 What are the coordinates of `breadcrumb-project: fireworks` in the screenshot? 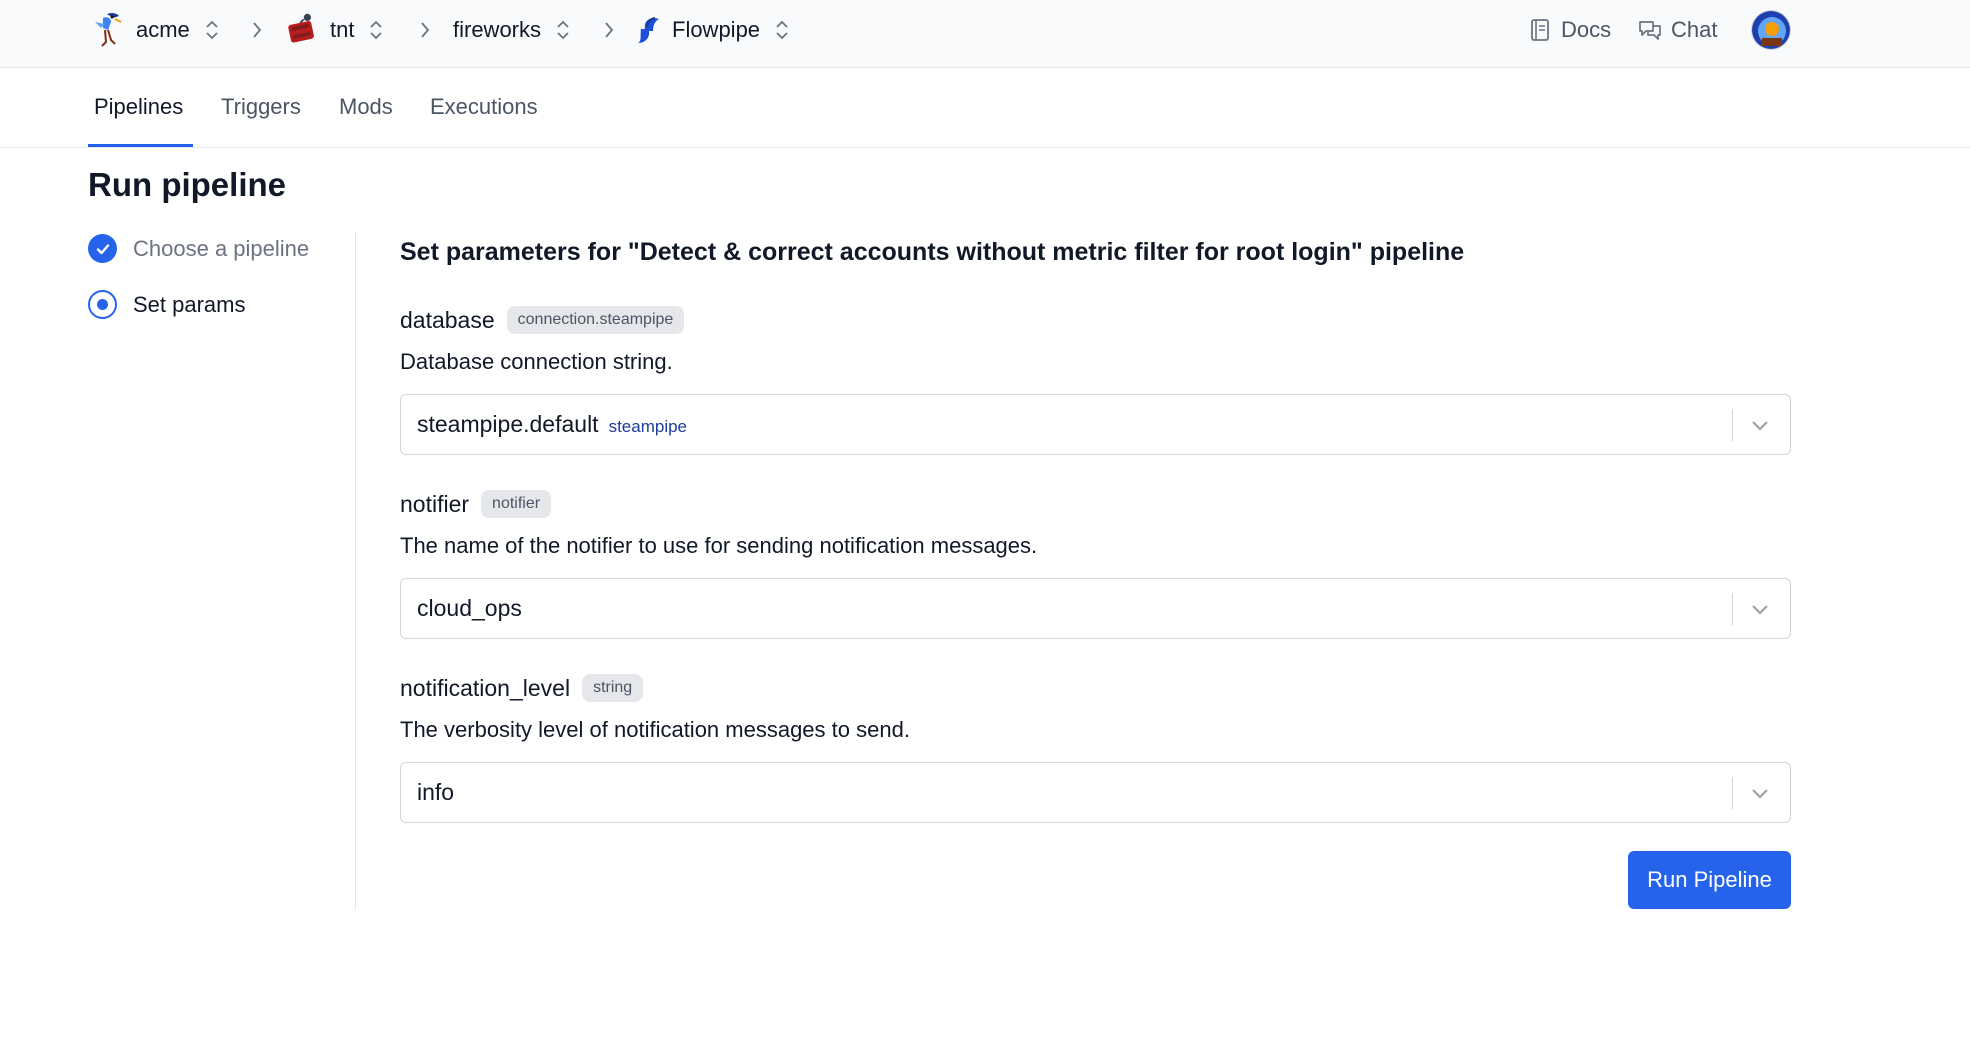 It's located at (507, 30).